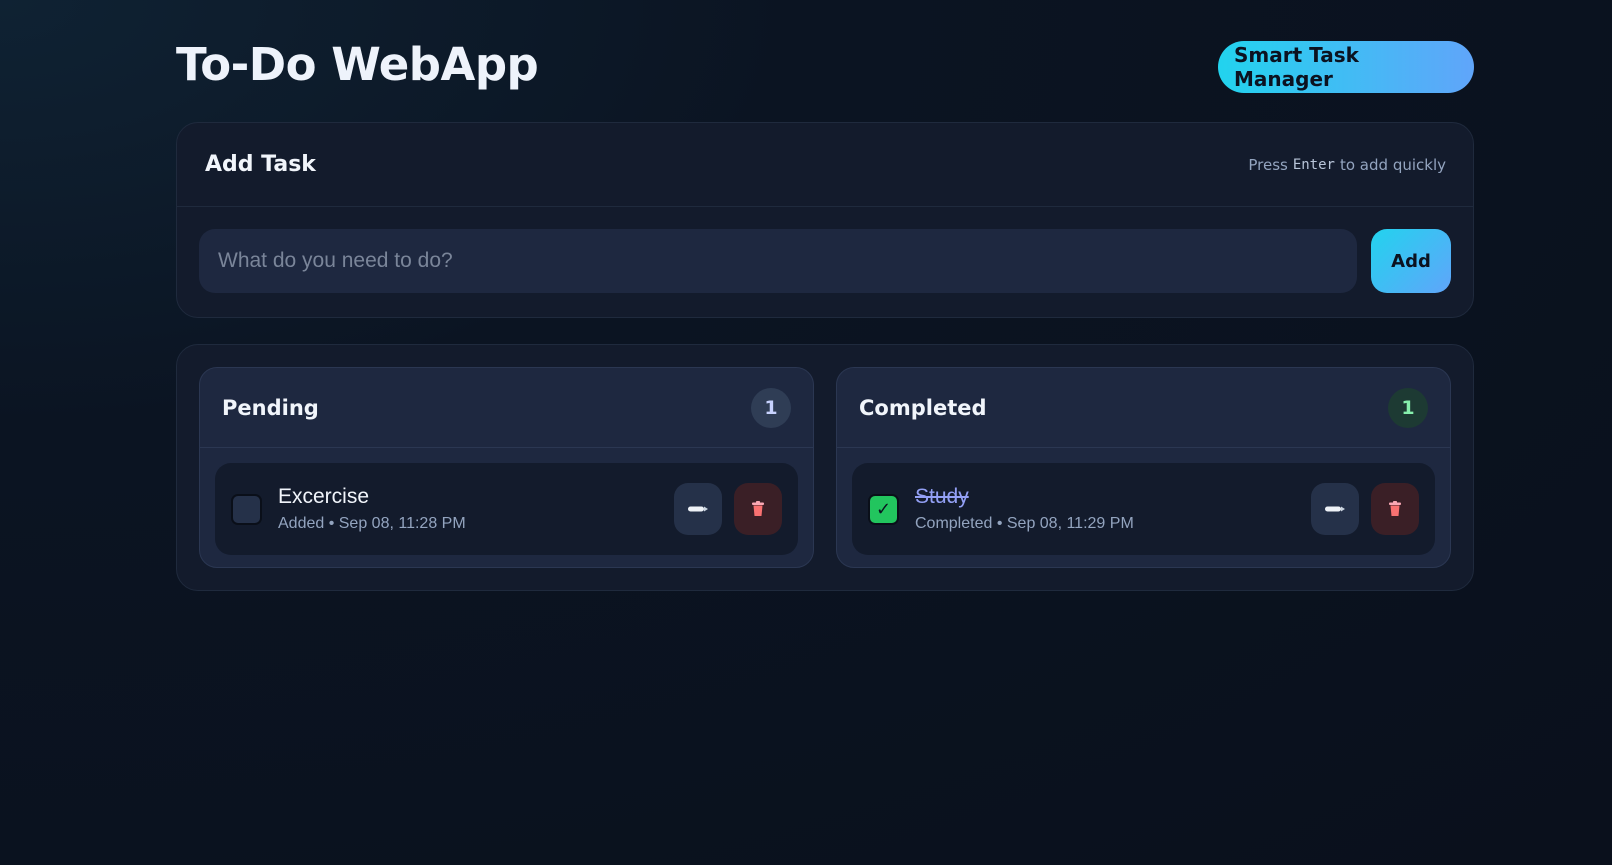 This screenshot has height=865, width=1612. I want to click on task-item: Excercise Added • Sep 08, 11:28 PM, so click(506, 509).